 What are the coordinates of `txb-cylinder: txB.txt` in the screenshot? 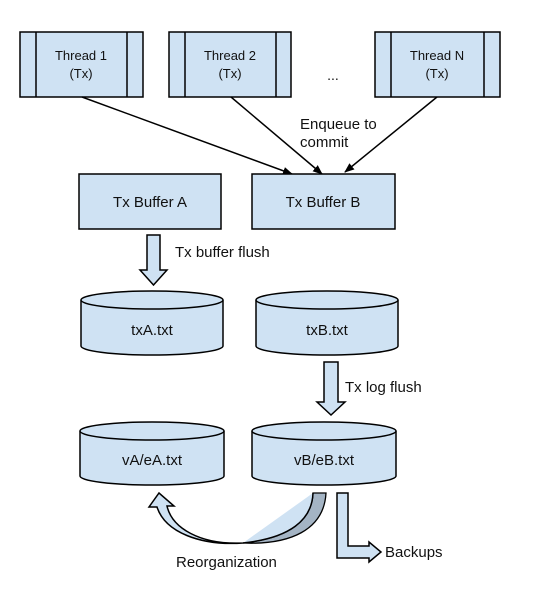 It's located at (327, 323).